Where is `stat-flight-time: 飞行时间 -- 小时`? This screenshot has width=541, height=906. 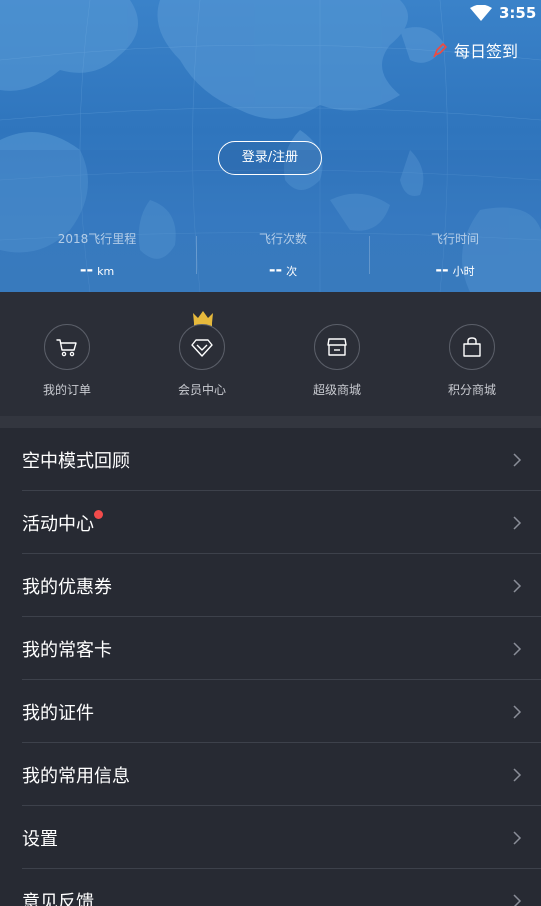 stat-flight-time: 飞行时间 -- 小时 is located at coordinates (455, 254).